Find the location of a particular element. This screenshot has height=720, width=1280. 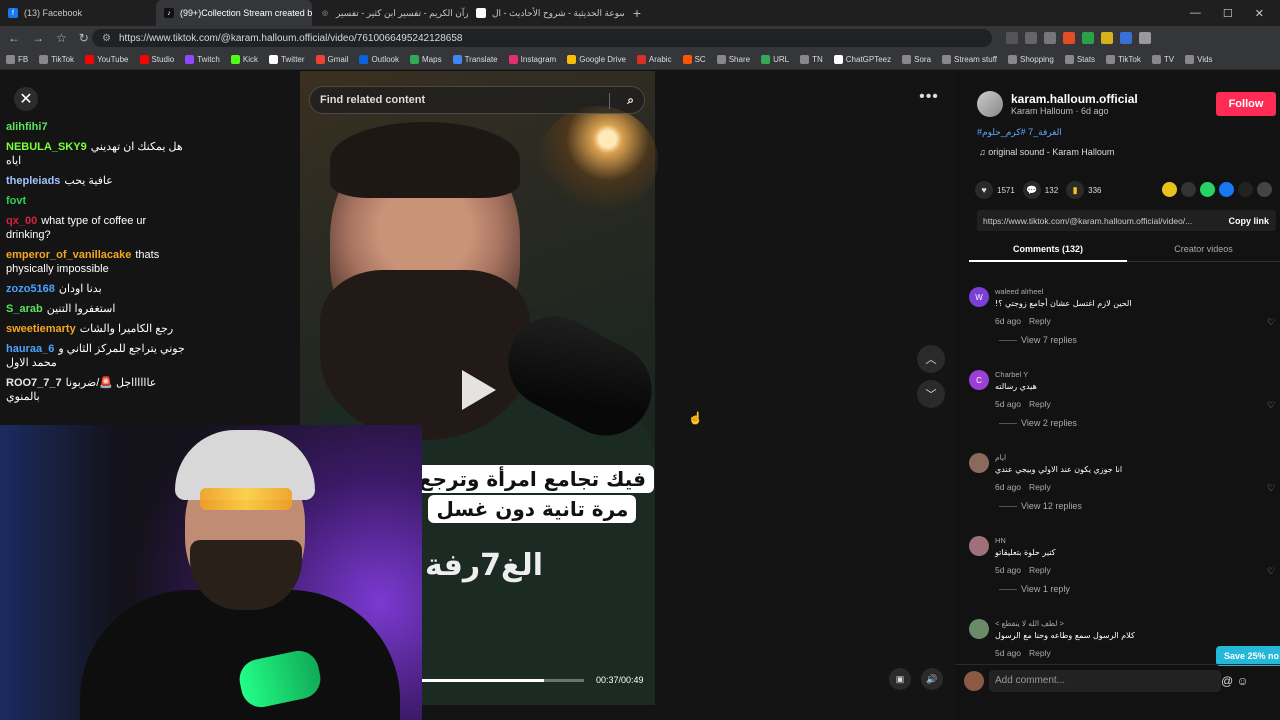

close-window-icon: ✕ is located at coordinates (1259, 13).